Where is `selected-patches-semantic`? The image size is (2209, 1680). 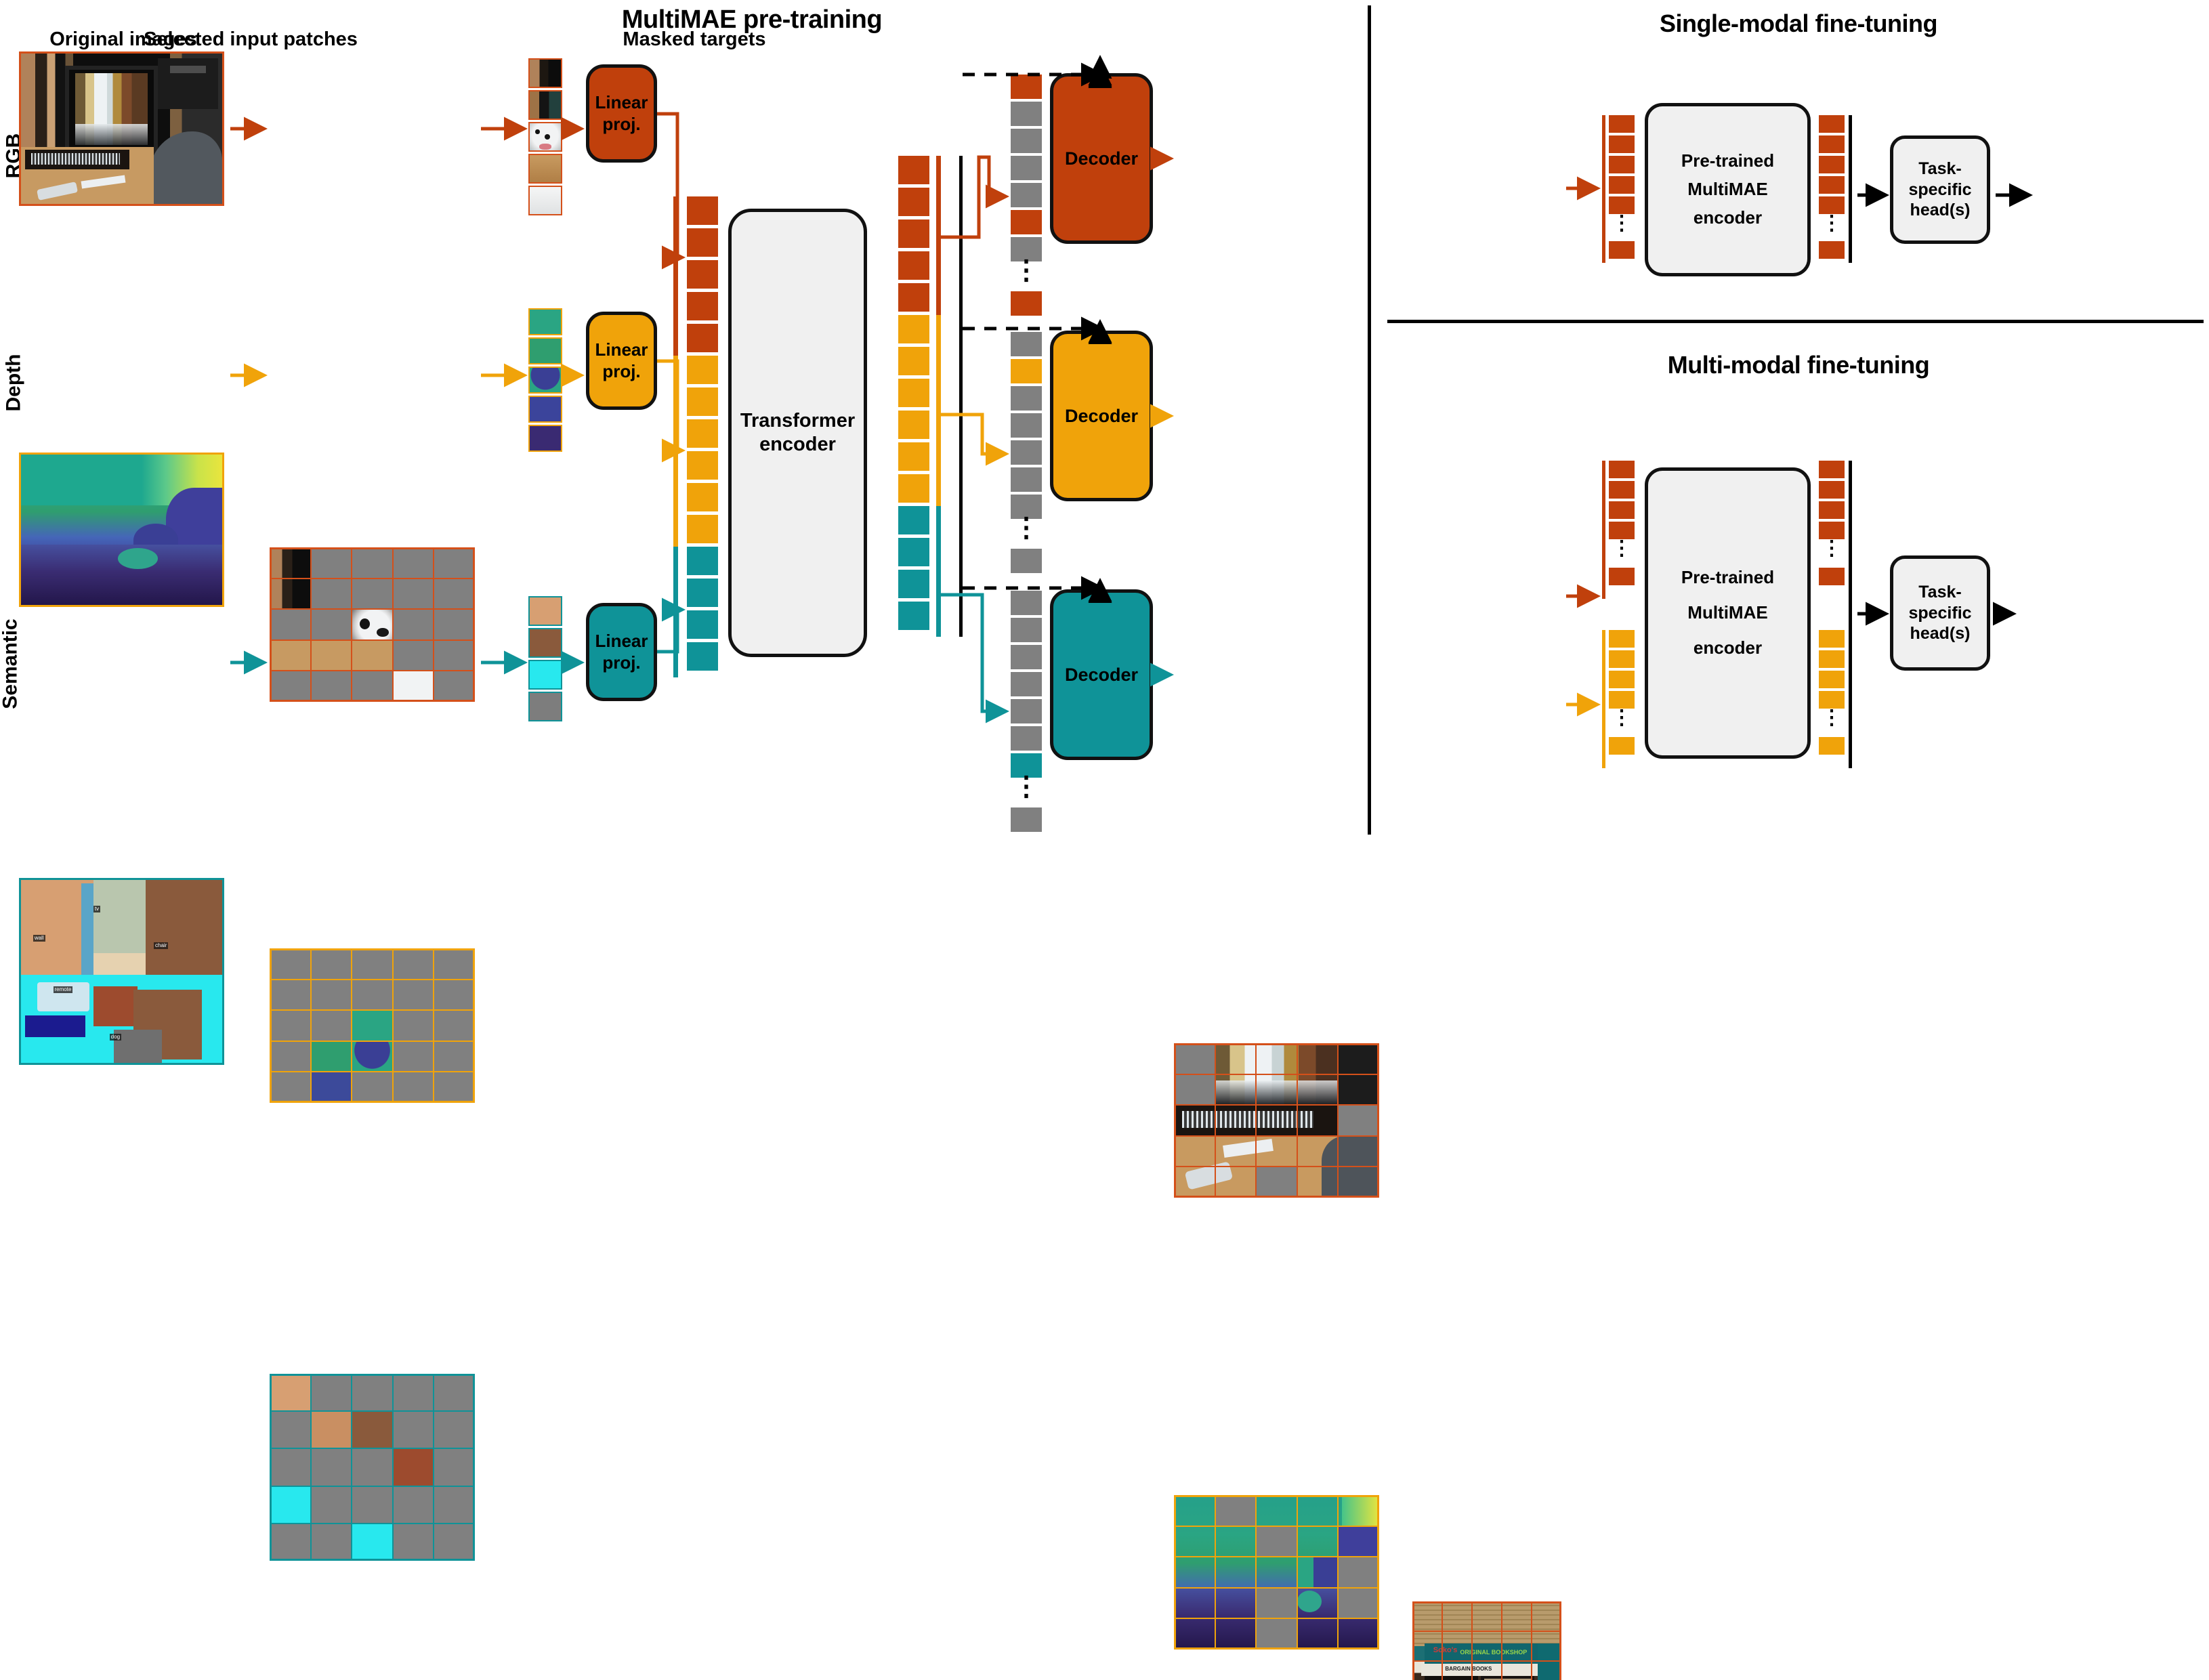 selected-patches-semantic is located at coordinates (372, 1467).